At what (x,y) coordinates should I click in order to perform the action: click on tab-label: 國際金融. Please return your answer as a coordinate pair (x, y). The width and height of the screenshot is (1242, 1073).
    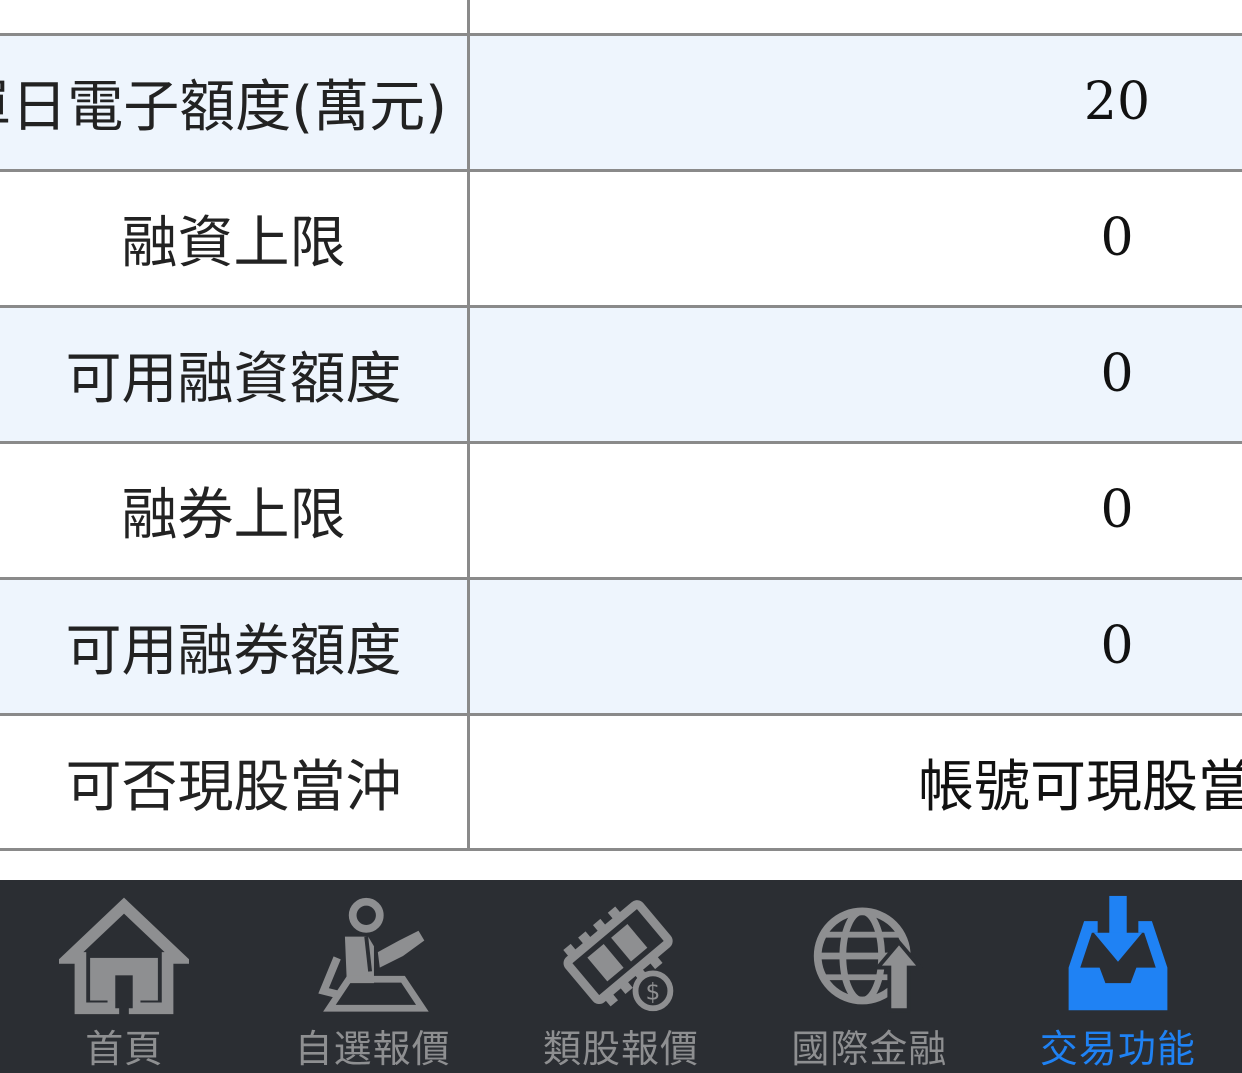
    Looking at the image, I should click on (869, 1049).